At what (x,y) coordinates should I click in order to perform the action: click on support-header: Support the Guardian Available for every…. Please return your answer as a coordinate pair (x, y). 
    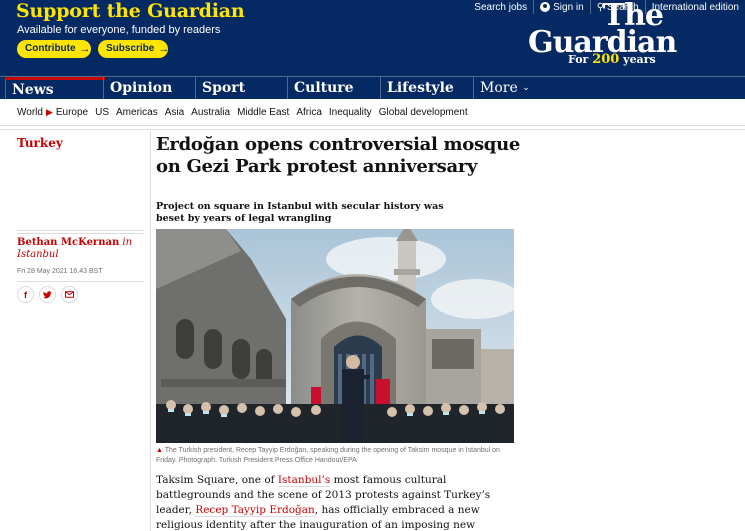
    Looking at the image, I should click on (372, 38).